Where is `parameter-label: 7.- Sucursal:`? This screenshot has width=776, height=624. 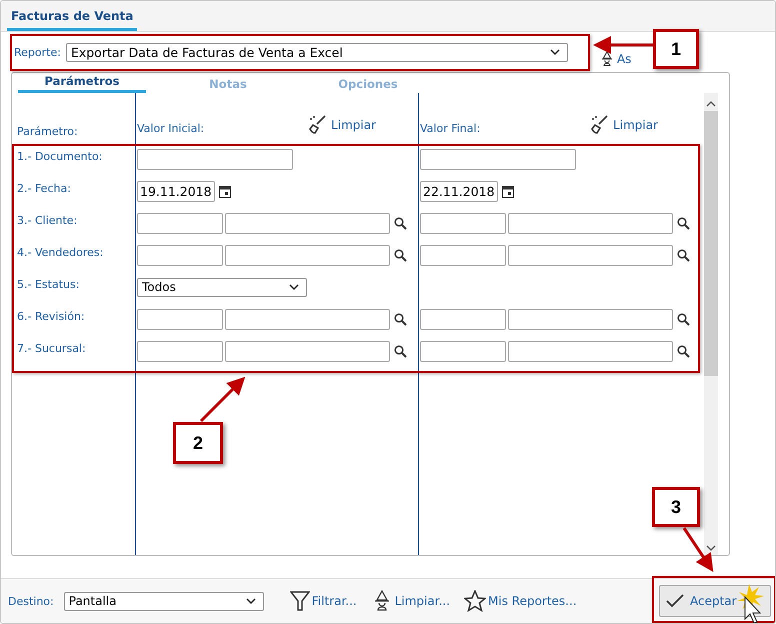
parameter-label: 7.- Sucursal: is located at coordinates (51, 348).